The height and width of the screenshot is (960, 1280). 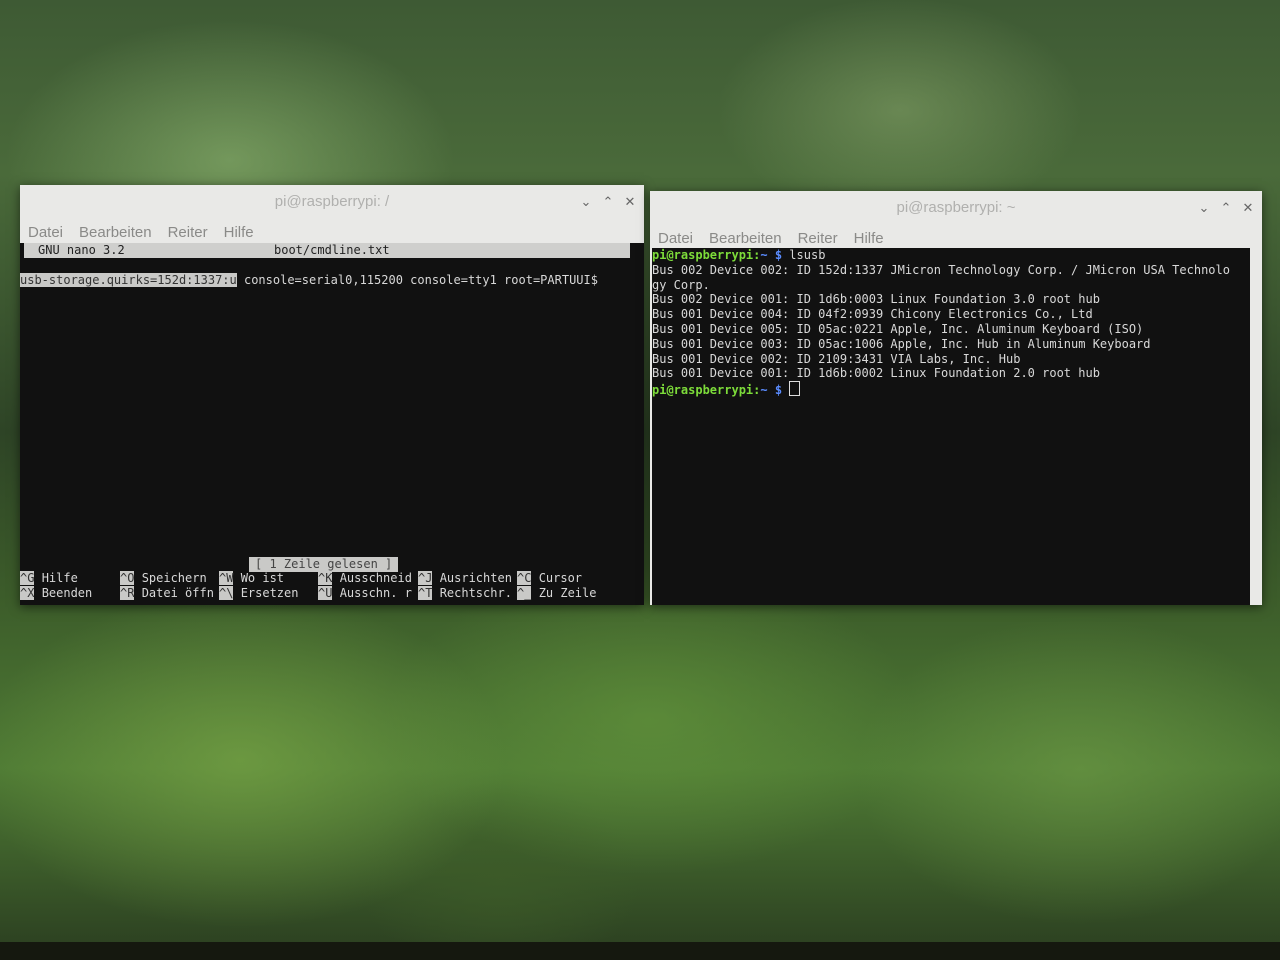 I want to click on window-title: pi@raspberrypi: /, so click(x=332, y=201).